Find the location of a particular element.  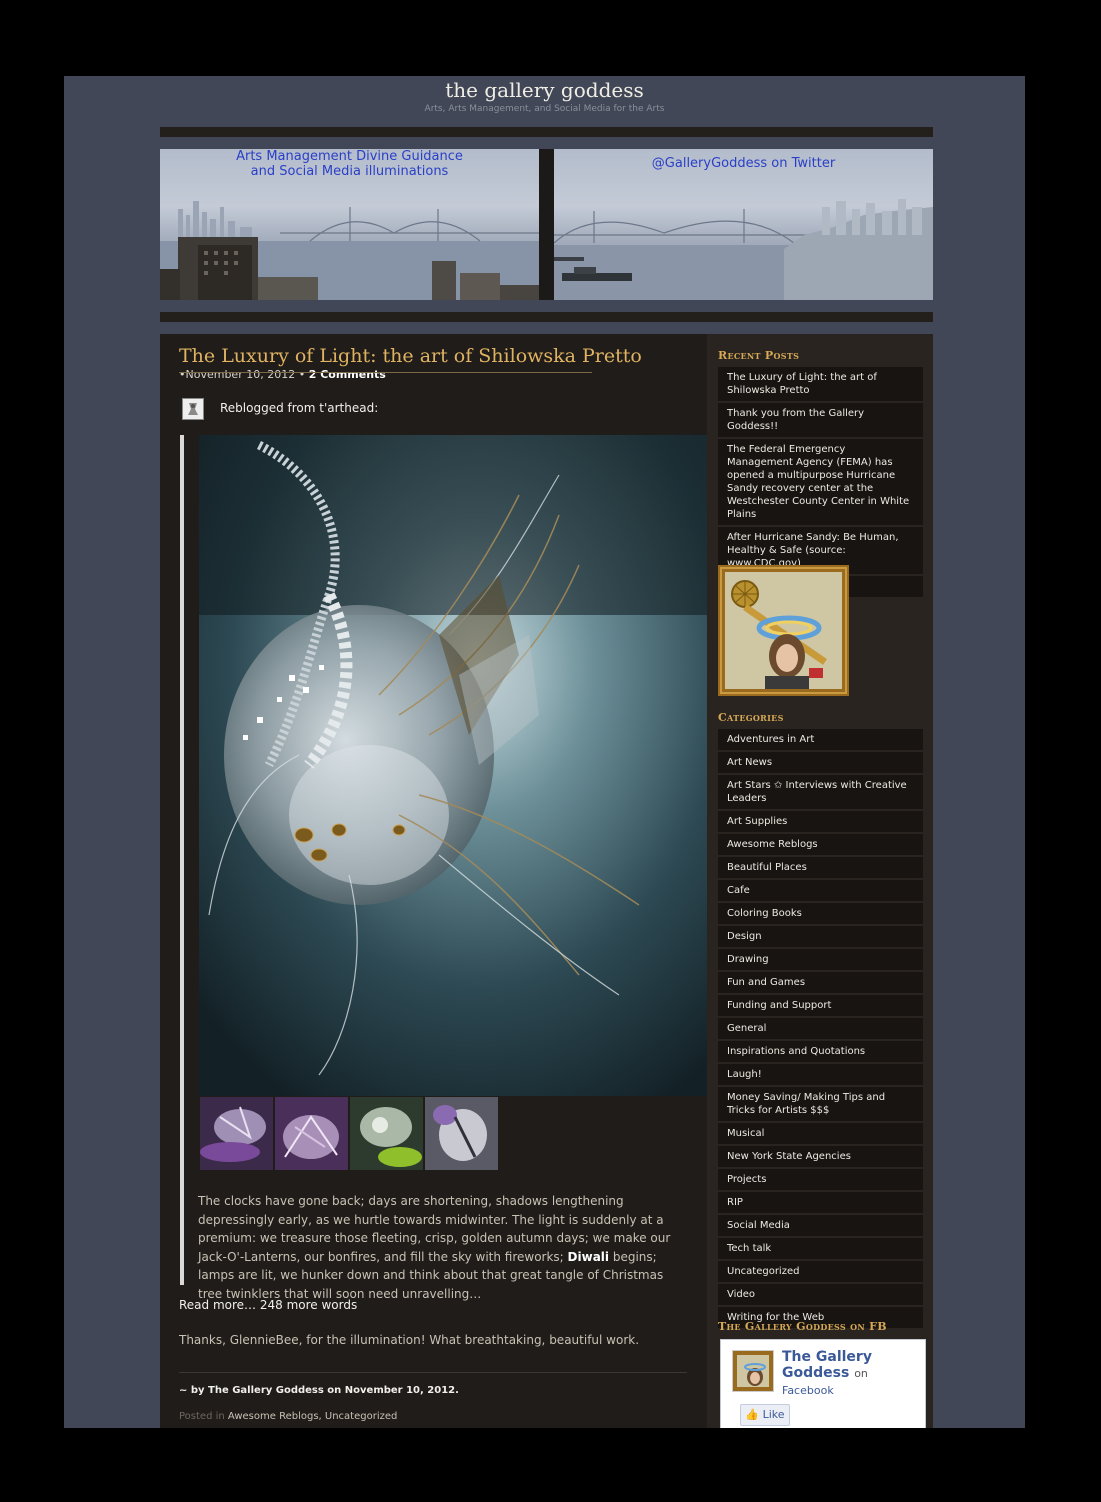

category-item: Projects is located at coordinates (820, 1180).